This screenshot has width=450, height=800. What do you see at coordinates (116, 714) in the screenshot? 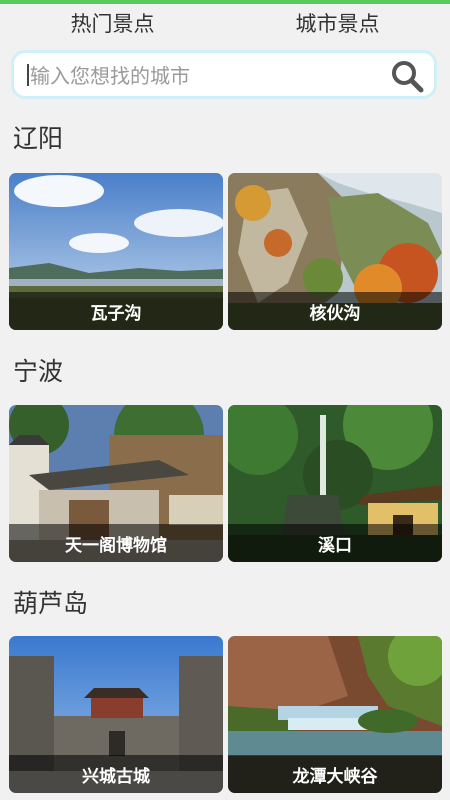
I see `attraction-card-xingcheng-old-town: 兴城古城` at bounding box center [116, 714].